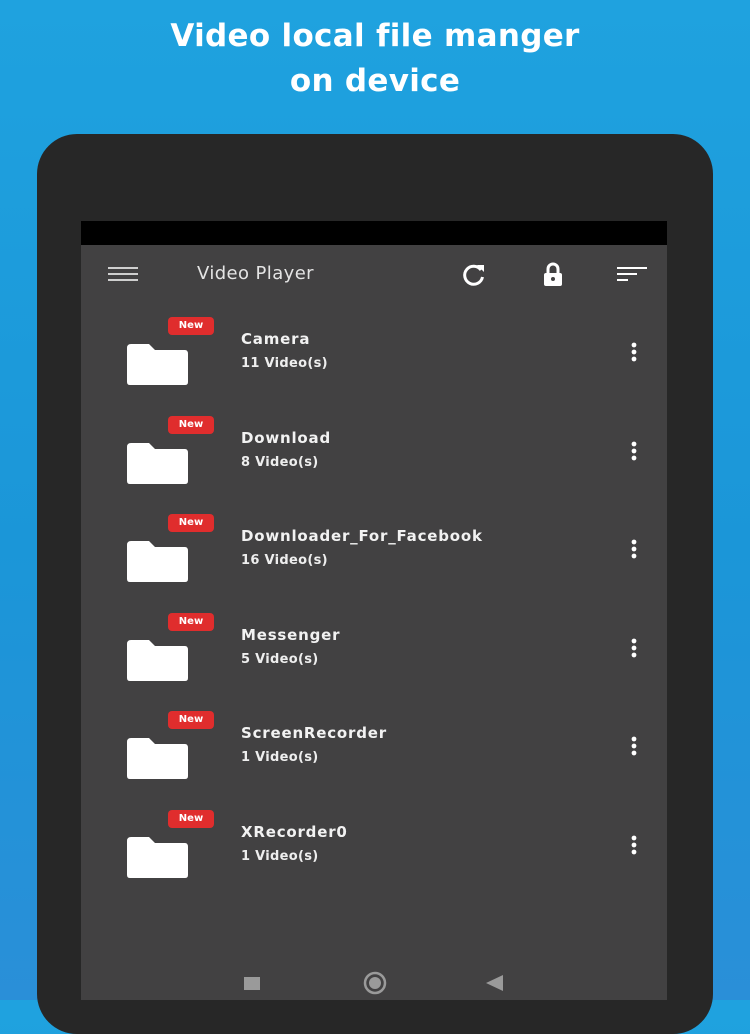  Describe the element at coordinates (280, 462) in the screenshot. I see `video-count: 8 Video(s)` at that location.